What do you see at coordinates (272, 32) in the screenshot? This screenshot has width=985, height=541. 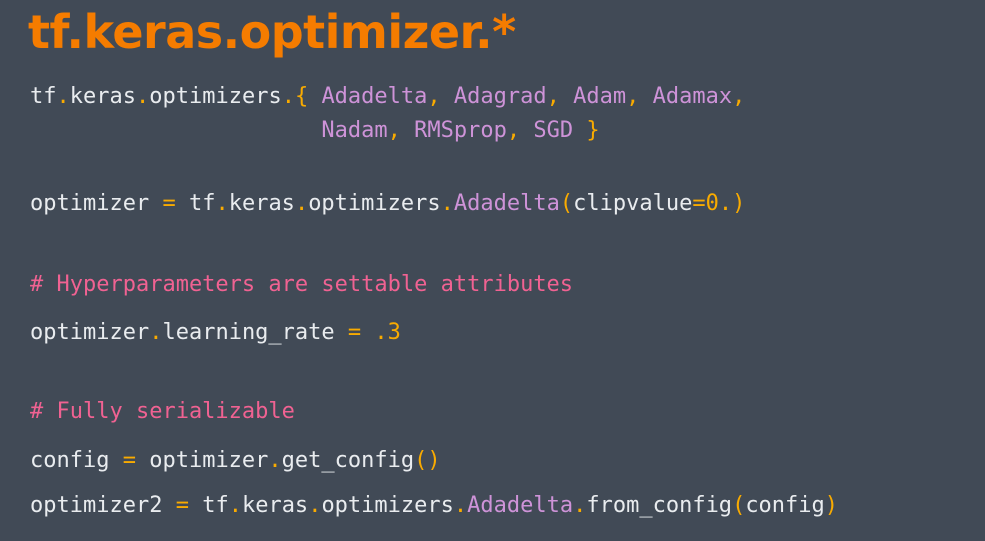 I see `slide-title: tf.keras.optimizer.*` at bounding box center [272, 32].